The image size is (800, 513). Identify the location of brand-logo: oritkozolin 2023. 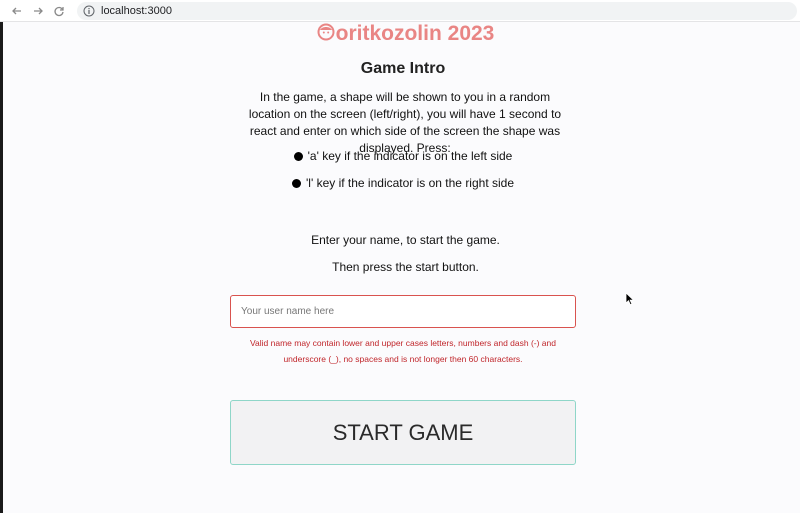
(401, 34).